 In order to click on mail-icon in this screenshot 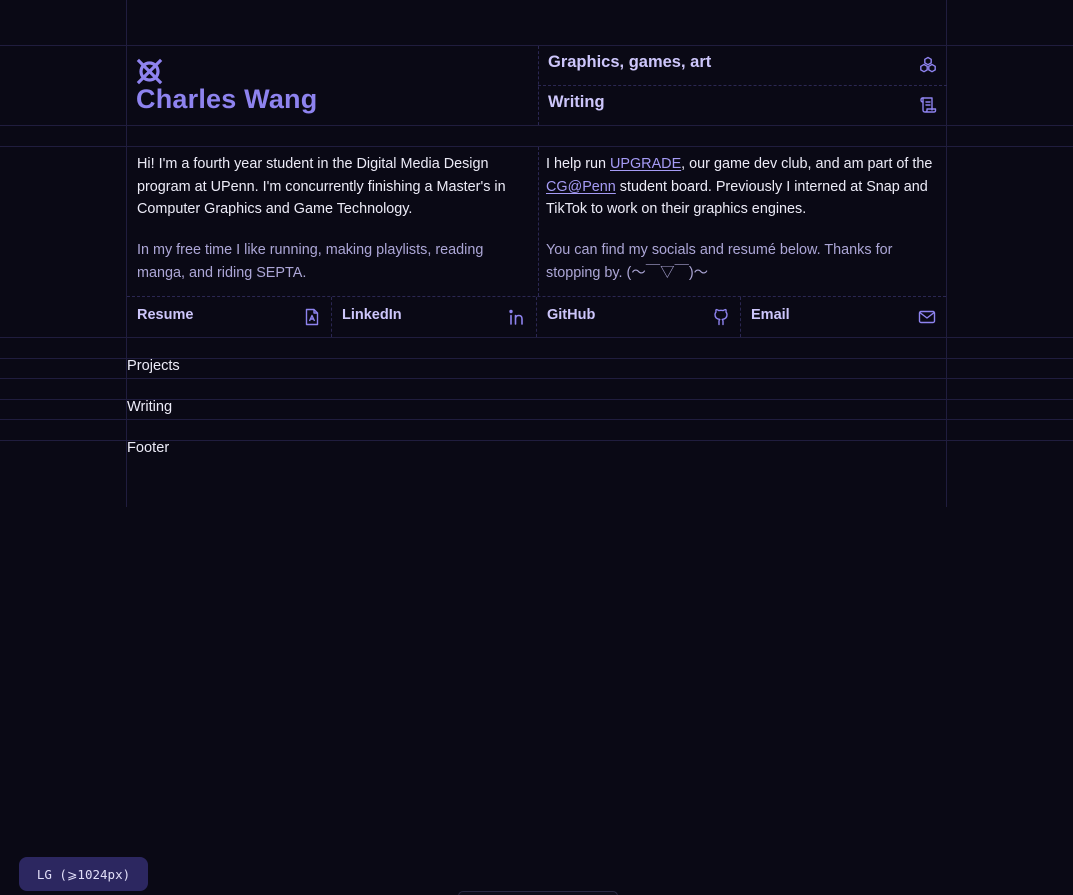, I will do `click(927, 317)`.